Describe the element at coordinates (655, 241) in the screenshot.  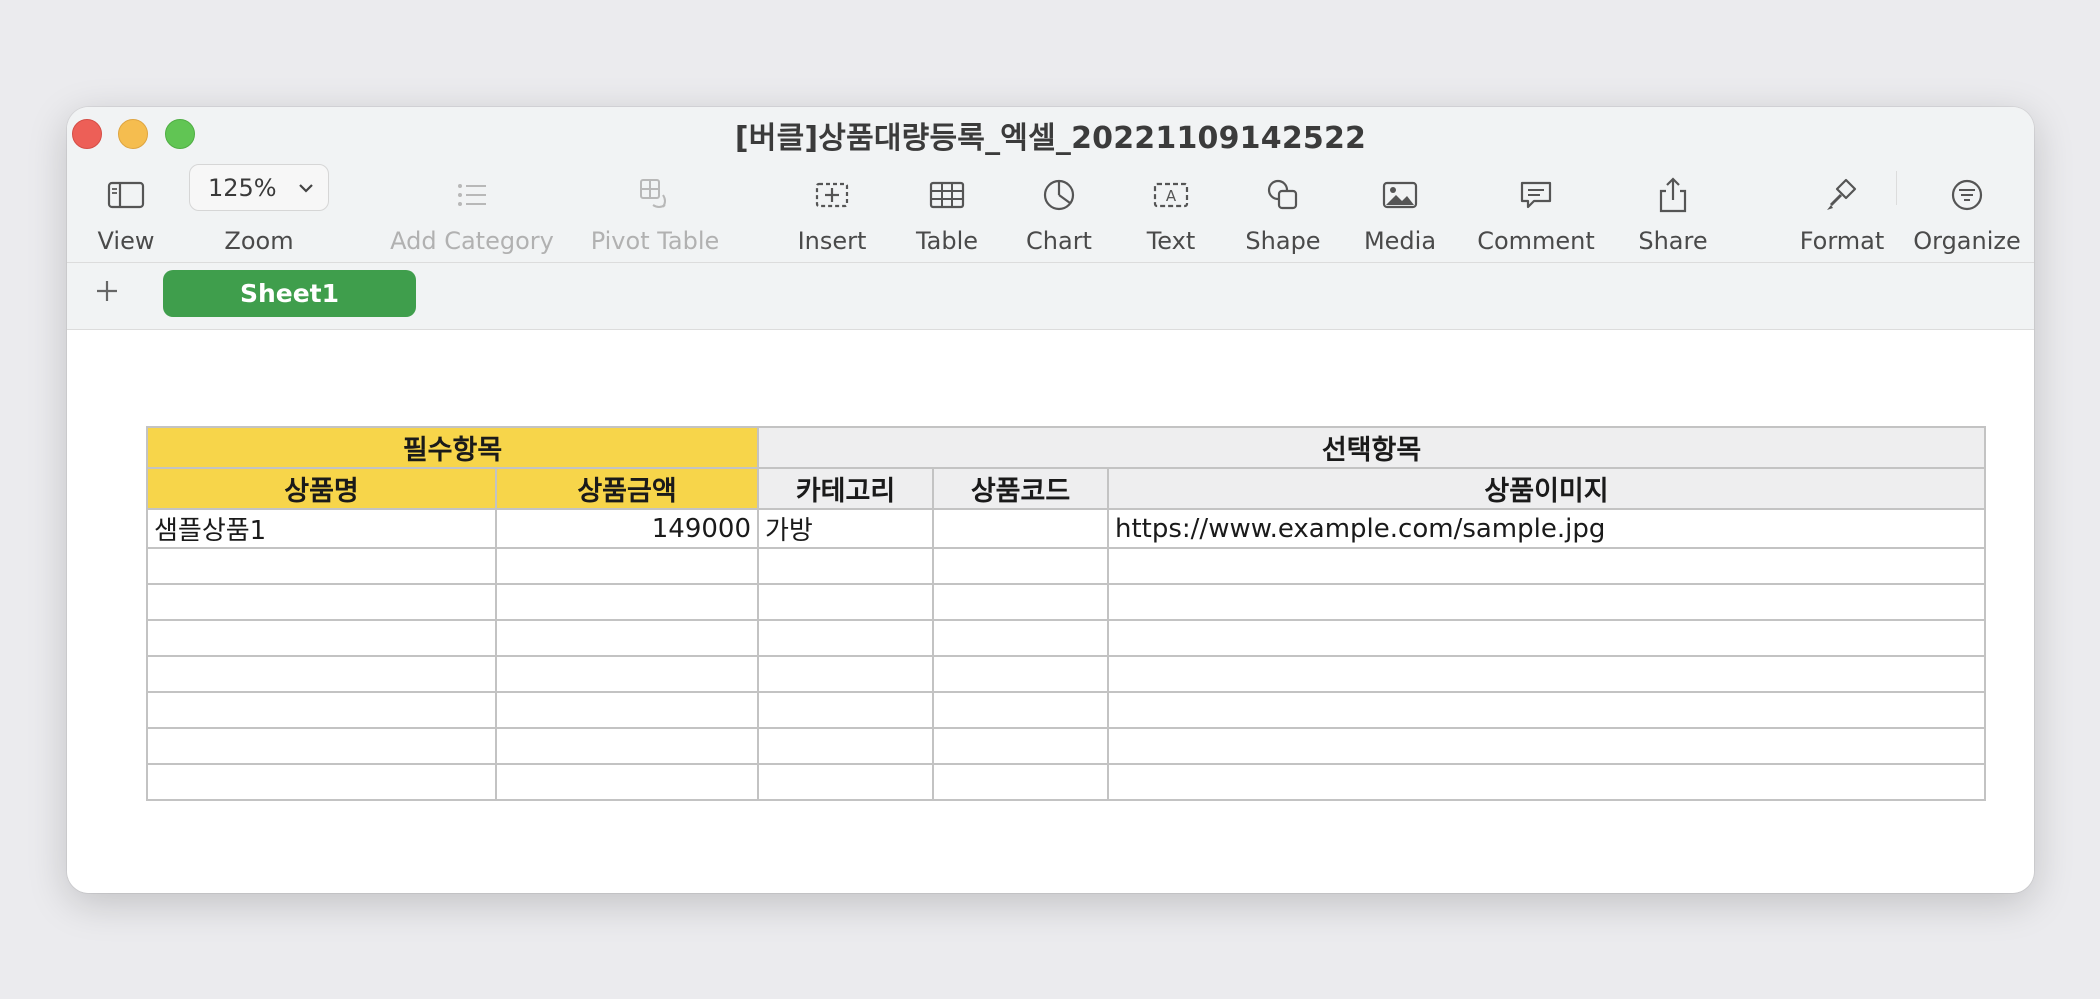
I see `pivot-table-label: Pivot Table` at that location.